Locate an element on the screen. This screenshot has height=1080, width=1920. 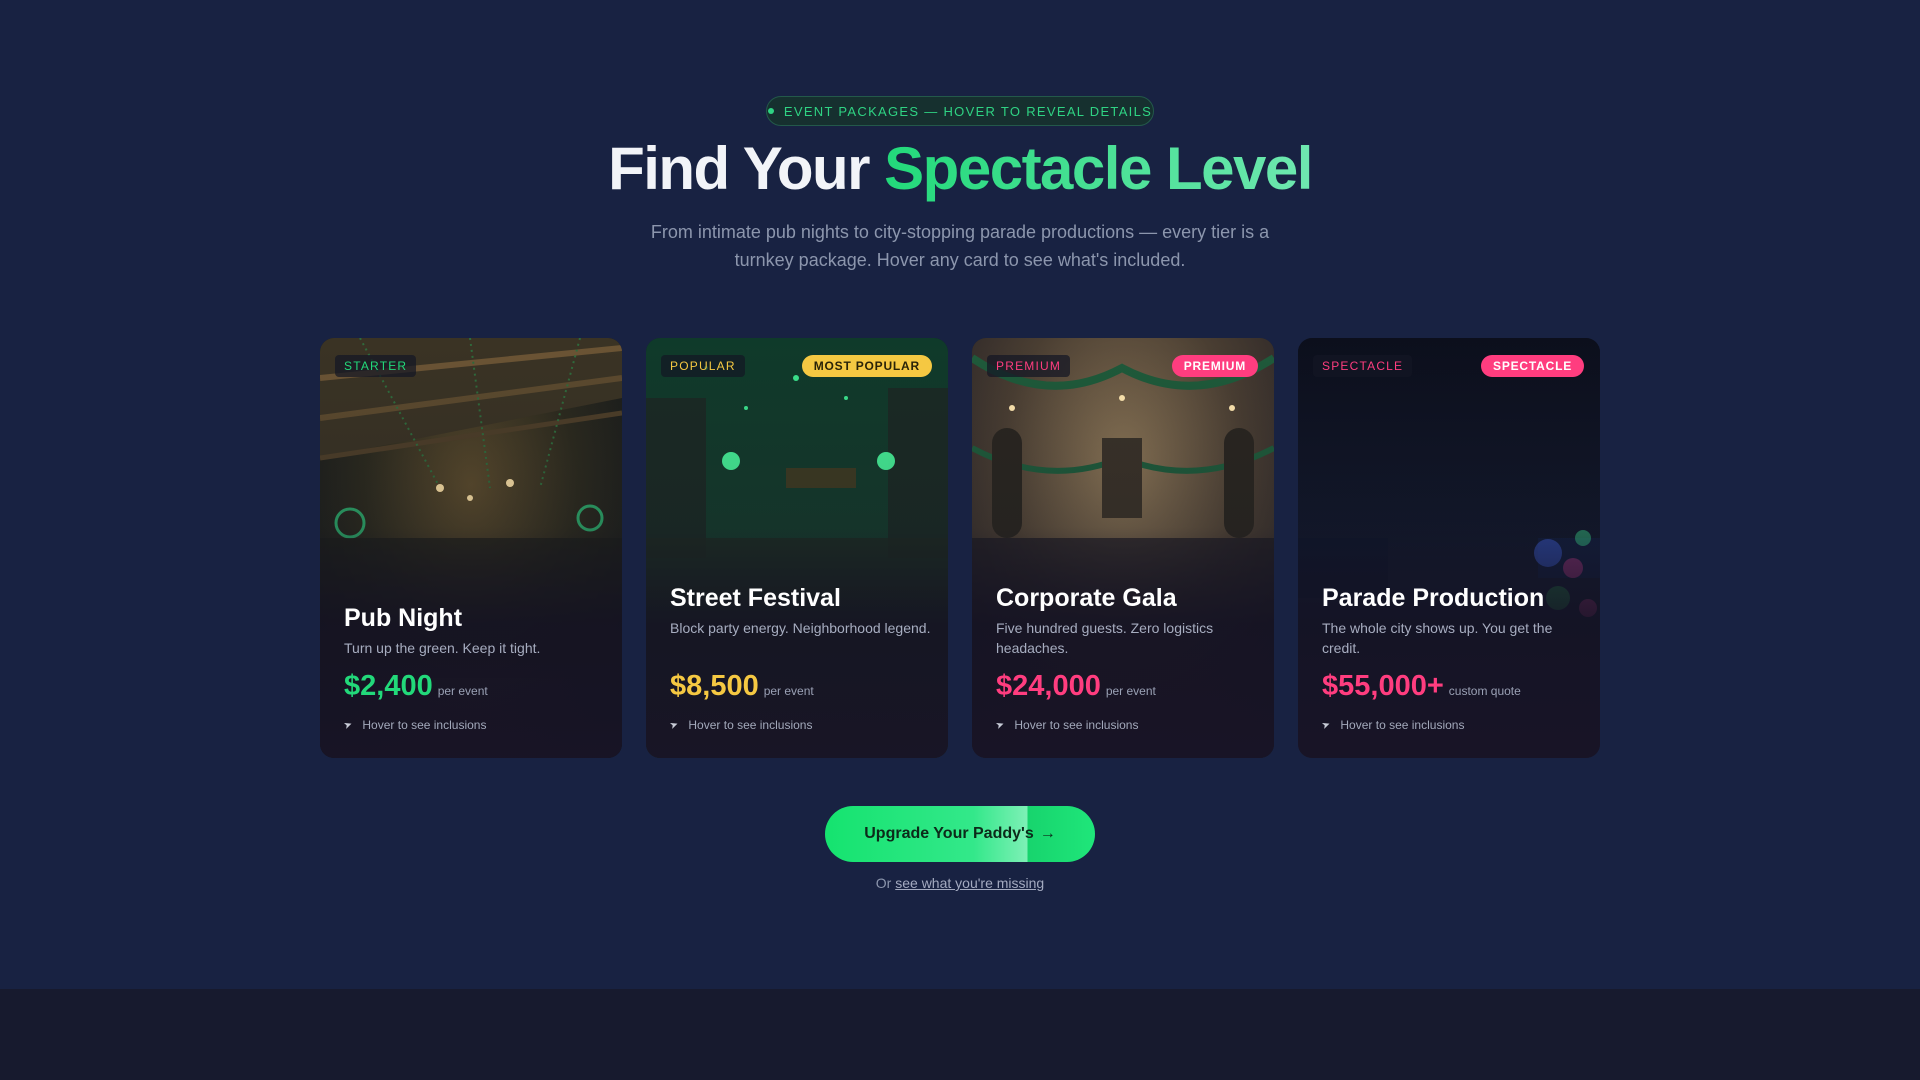
title-plain: Find Your is located at coordinates (746, 168).